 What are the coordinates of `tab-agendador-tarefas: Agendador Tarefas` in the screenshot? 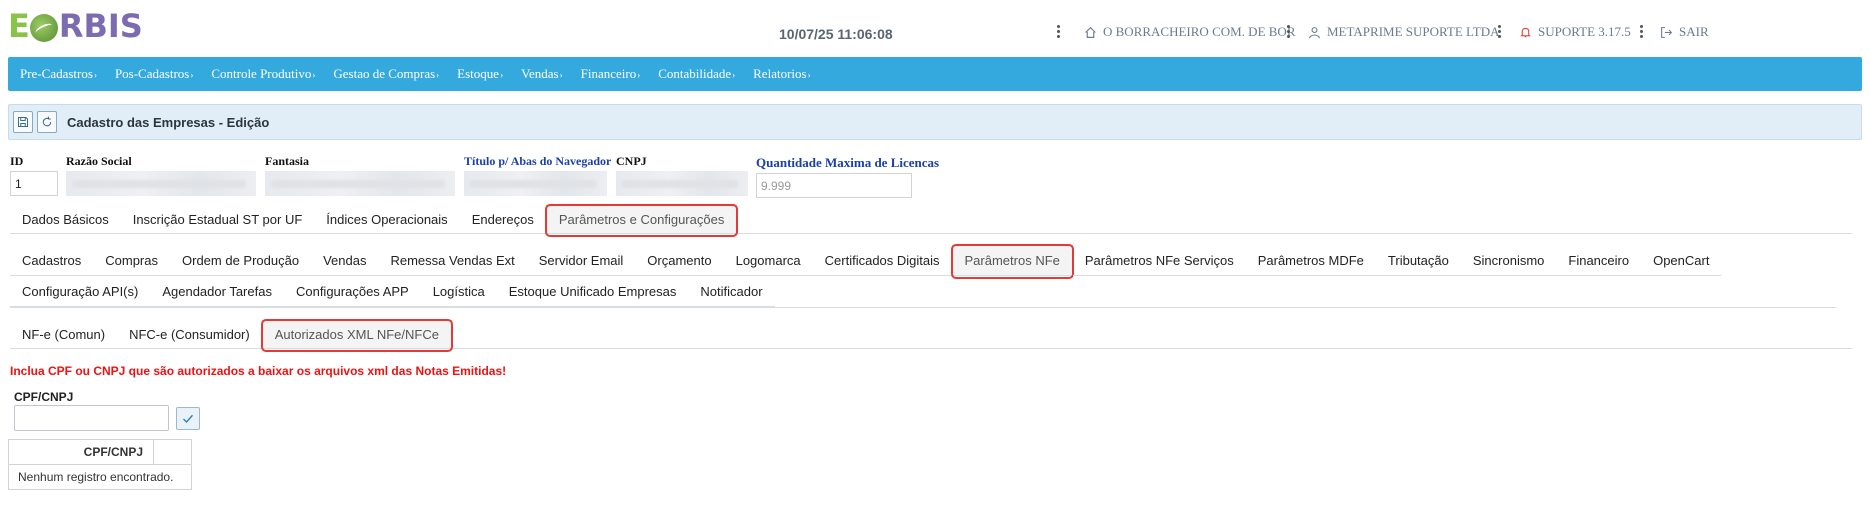 It's located at (217, 291).